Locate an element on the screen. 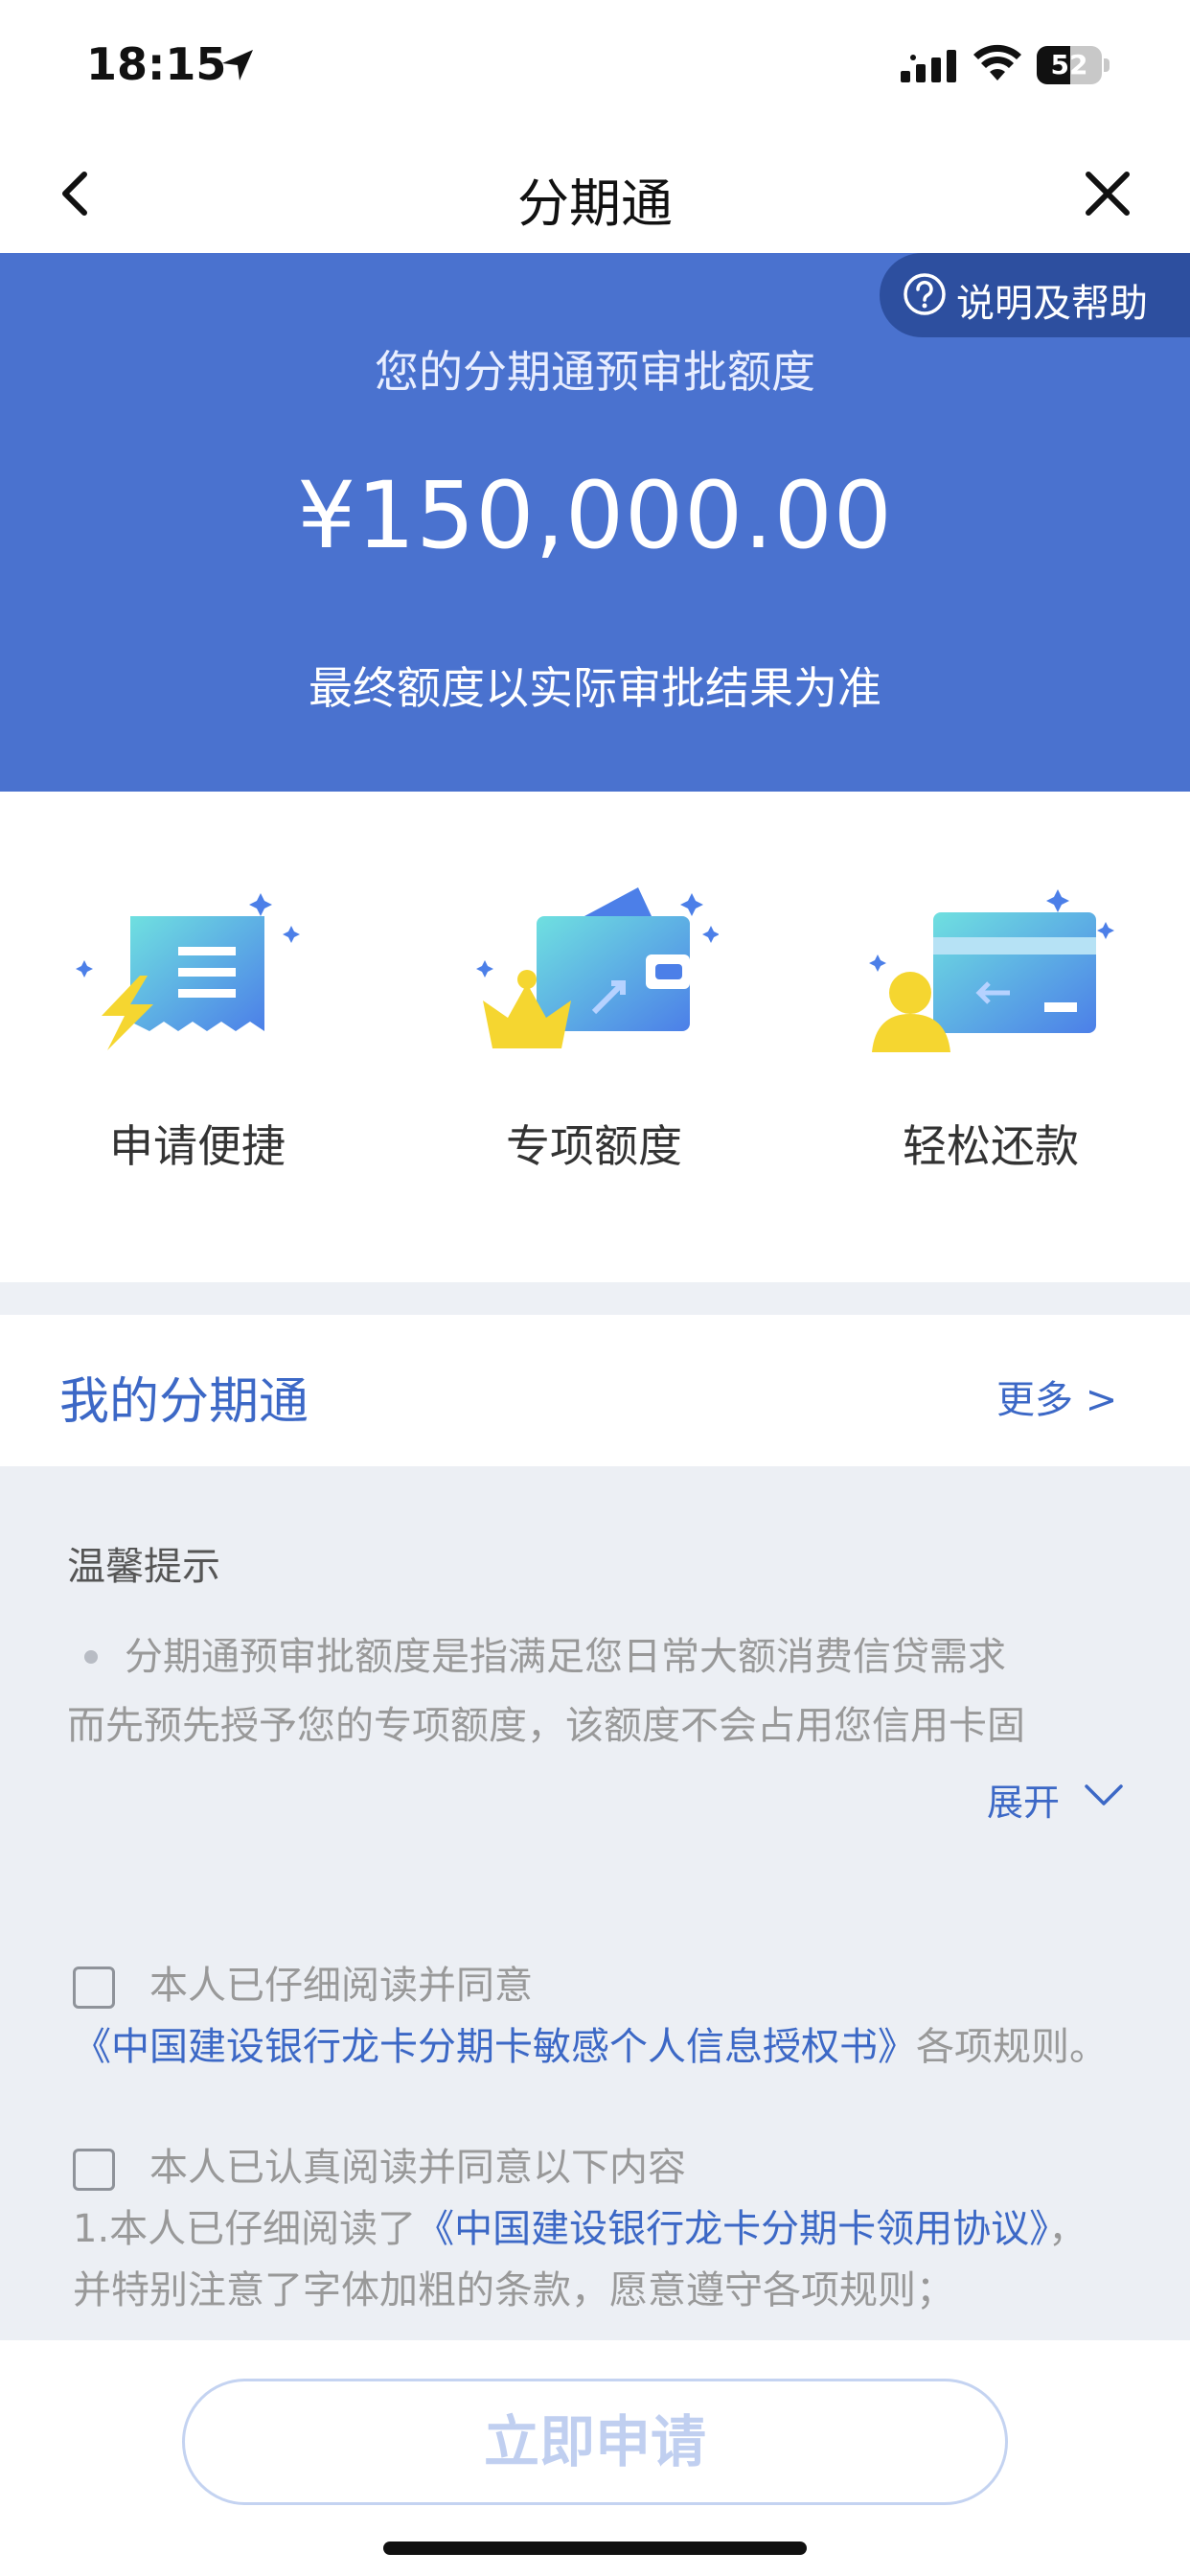 The image size is (1190, 2576). status-time: 18:15 is located at coordinates (156, 64).